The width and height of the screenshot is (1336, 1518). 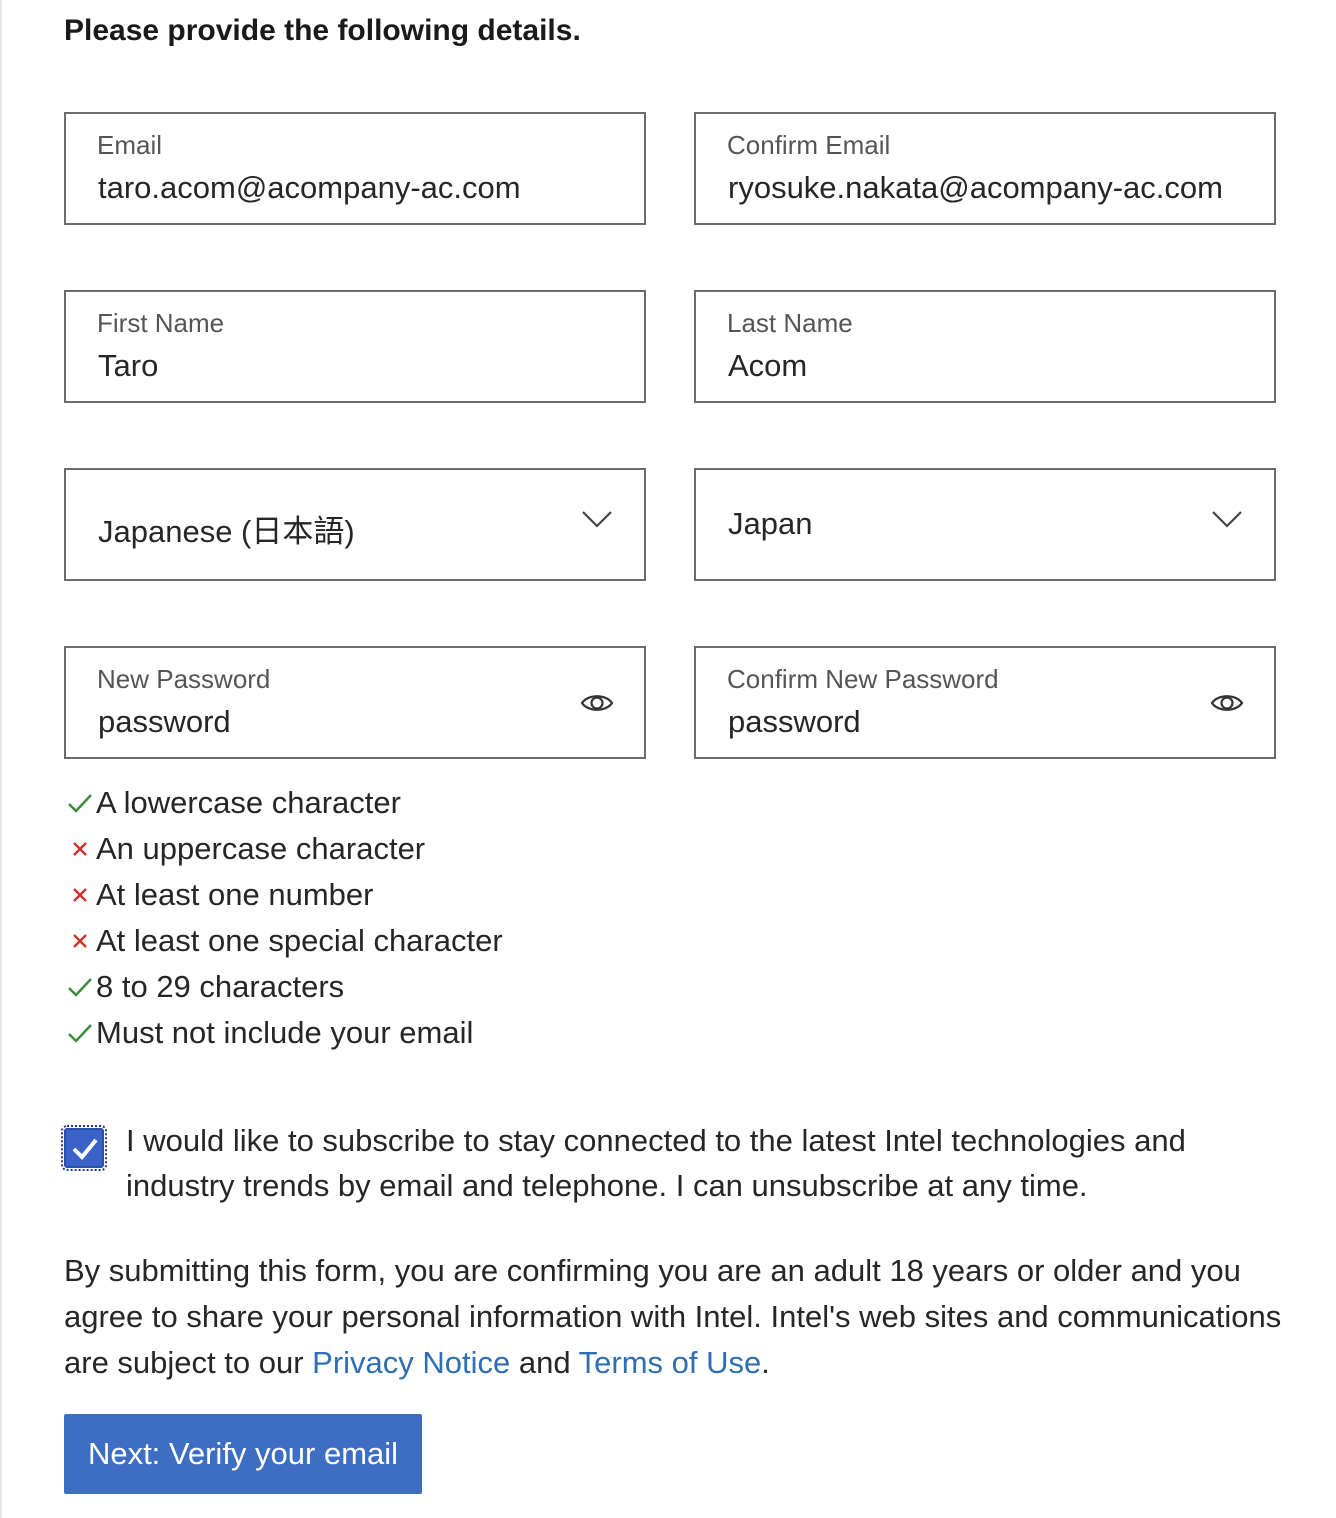 I want to click on password-rule-text: An uppercase character, so click(x=261, y=848).